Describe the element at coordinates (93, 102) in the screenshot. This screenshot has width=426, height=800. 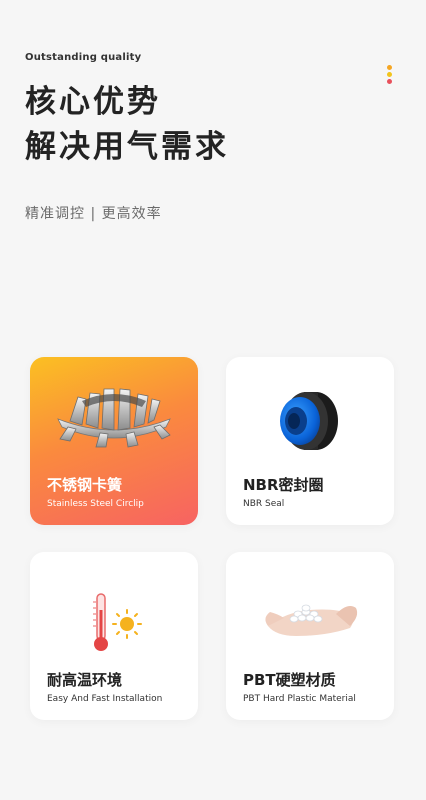
I see `title-line-1: 核心优势` at that location.